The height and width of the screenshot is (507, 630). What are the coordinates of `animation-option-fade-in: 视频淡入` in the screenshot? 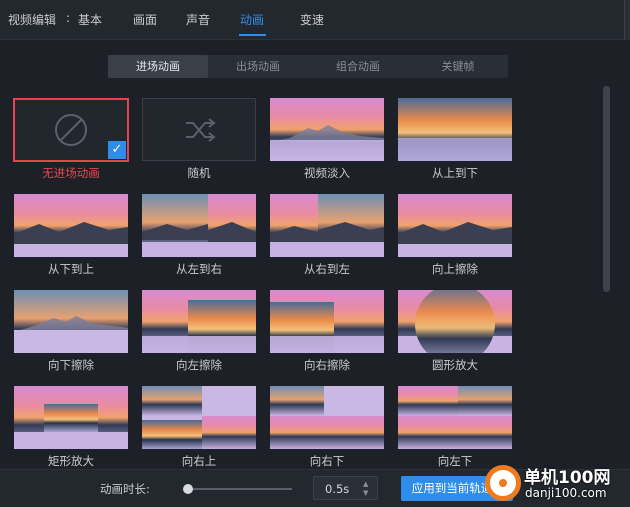 It's located at (327, 140).